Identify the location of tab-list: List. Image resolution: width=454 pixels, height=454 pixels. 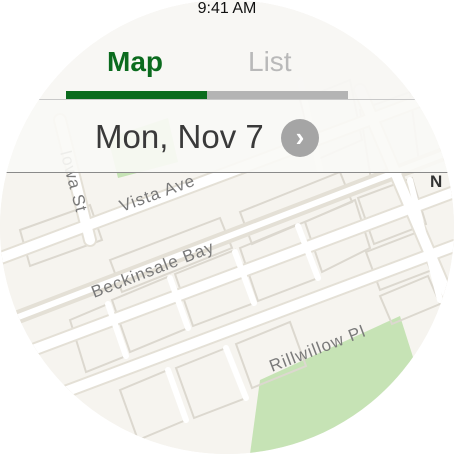
(270, 62).